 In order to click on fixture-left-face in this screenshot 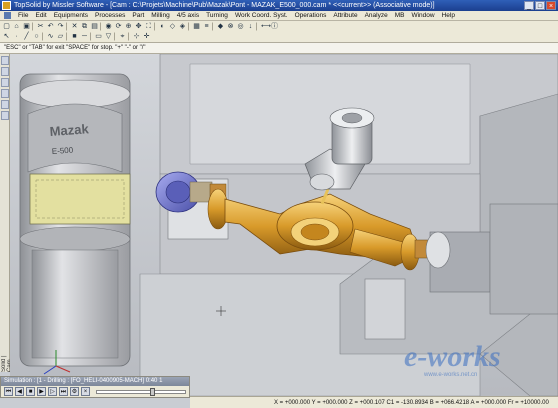, I will do `click(178, 192)`.